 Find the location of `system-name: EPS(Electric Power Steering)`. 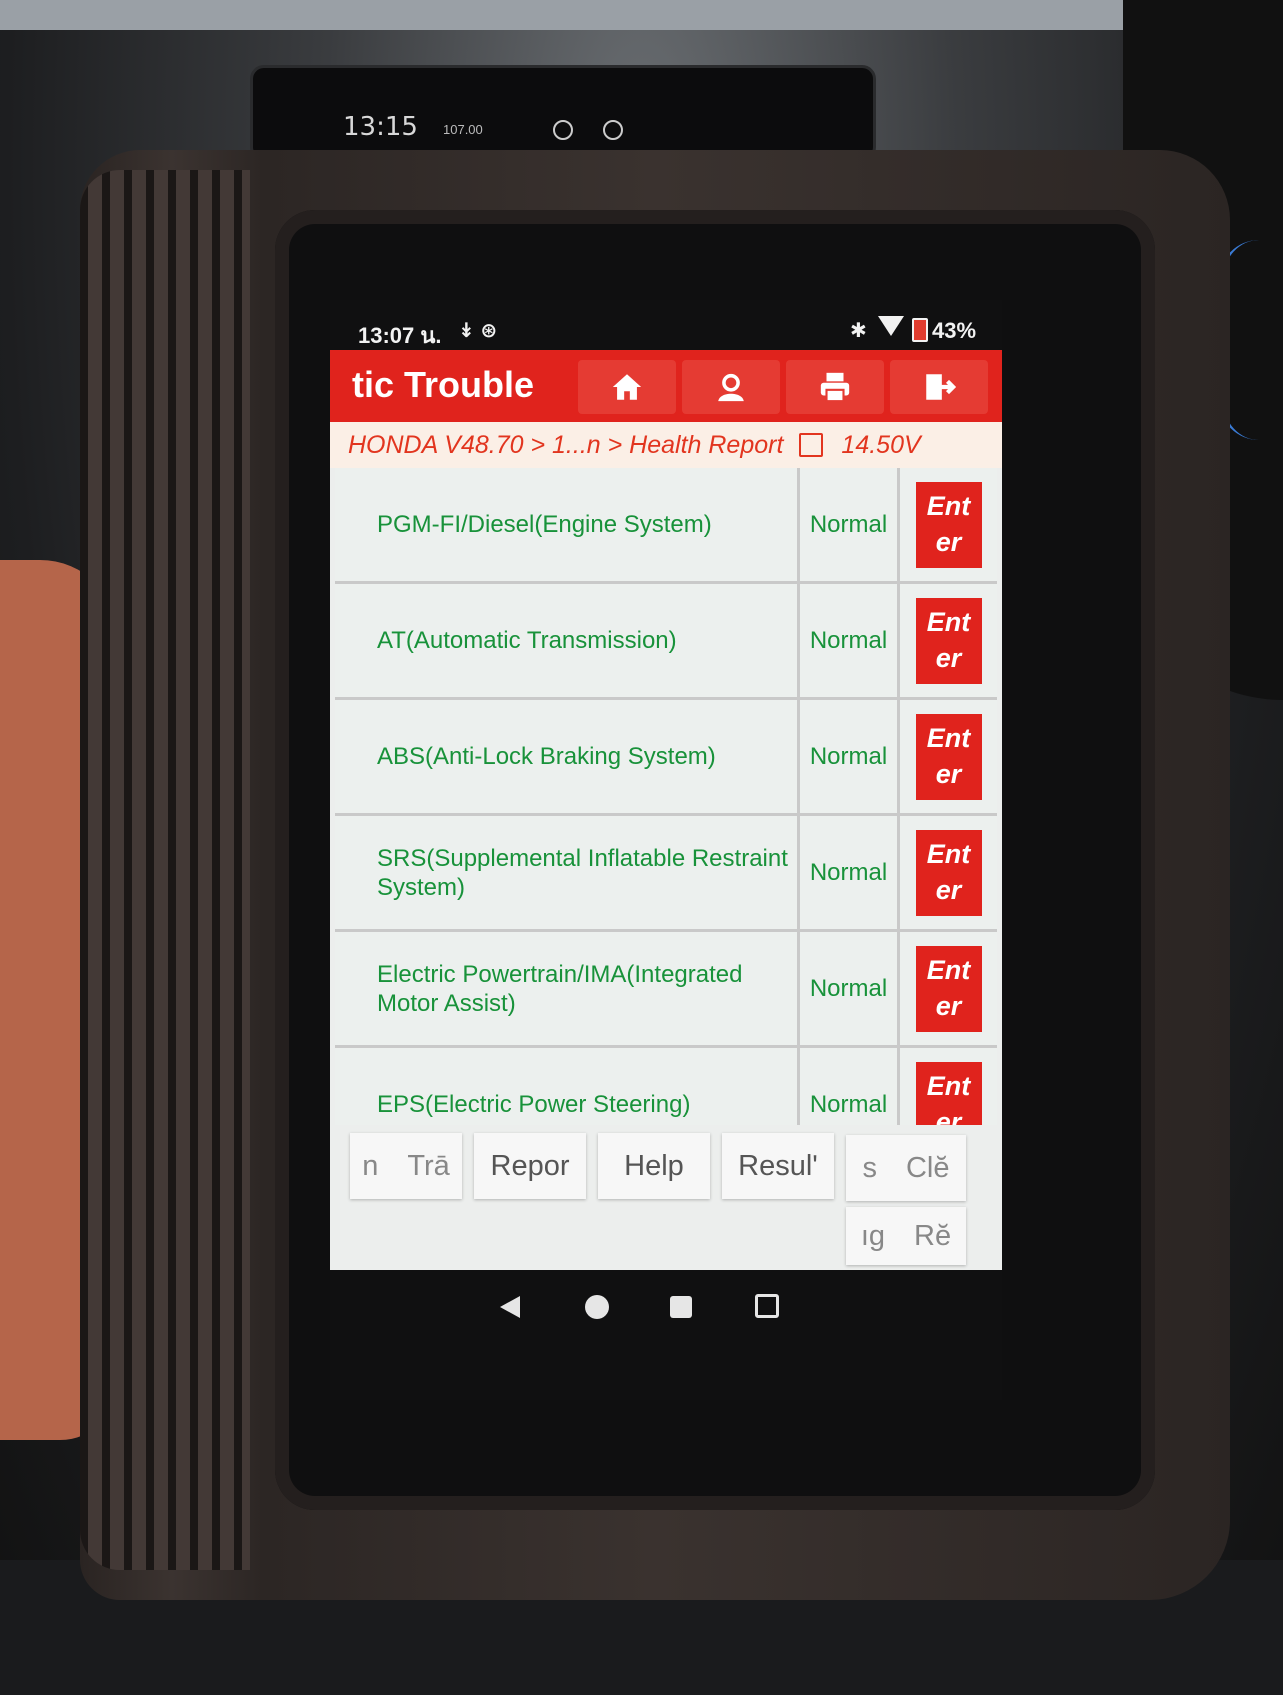

system-name: EPS(Electric Power Steering) is located at coordinates (567, 1086).